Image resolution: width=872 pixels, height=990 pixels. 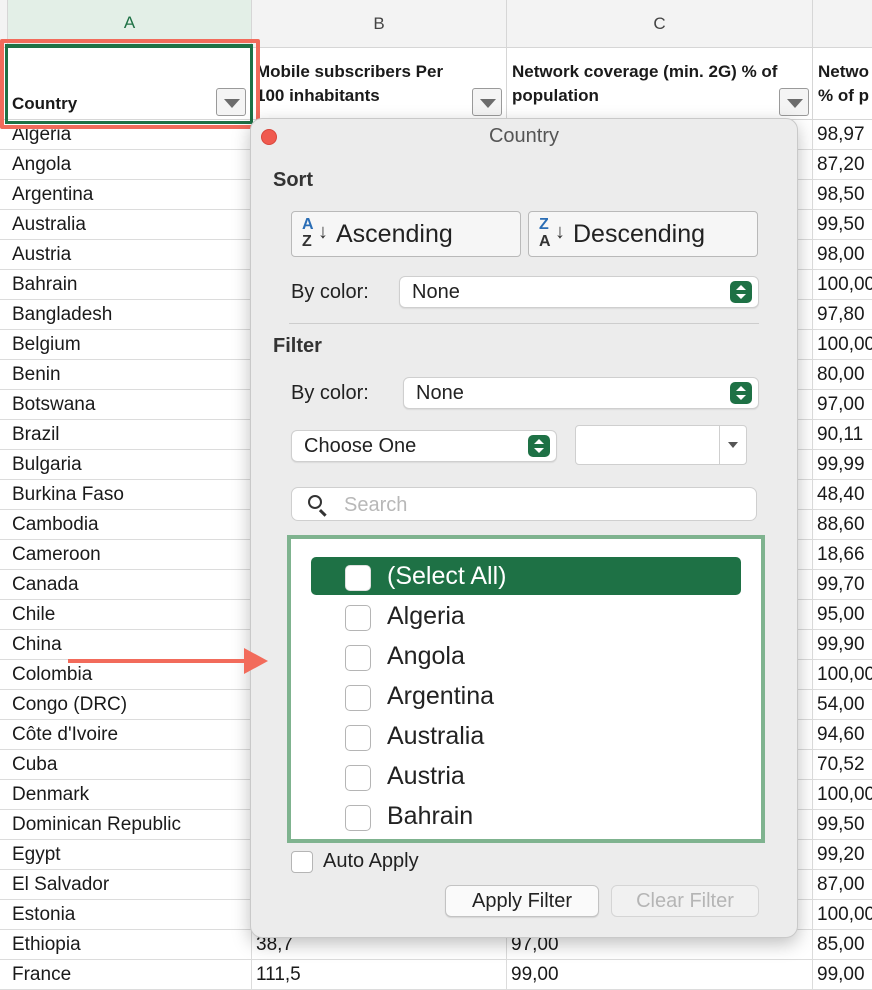 I want to click on table-cell: Côte d'Ivoire, so click(x=126, y=735).